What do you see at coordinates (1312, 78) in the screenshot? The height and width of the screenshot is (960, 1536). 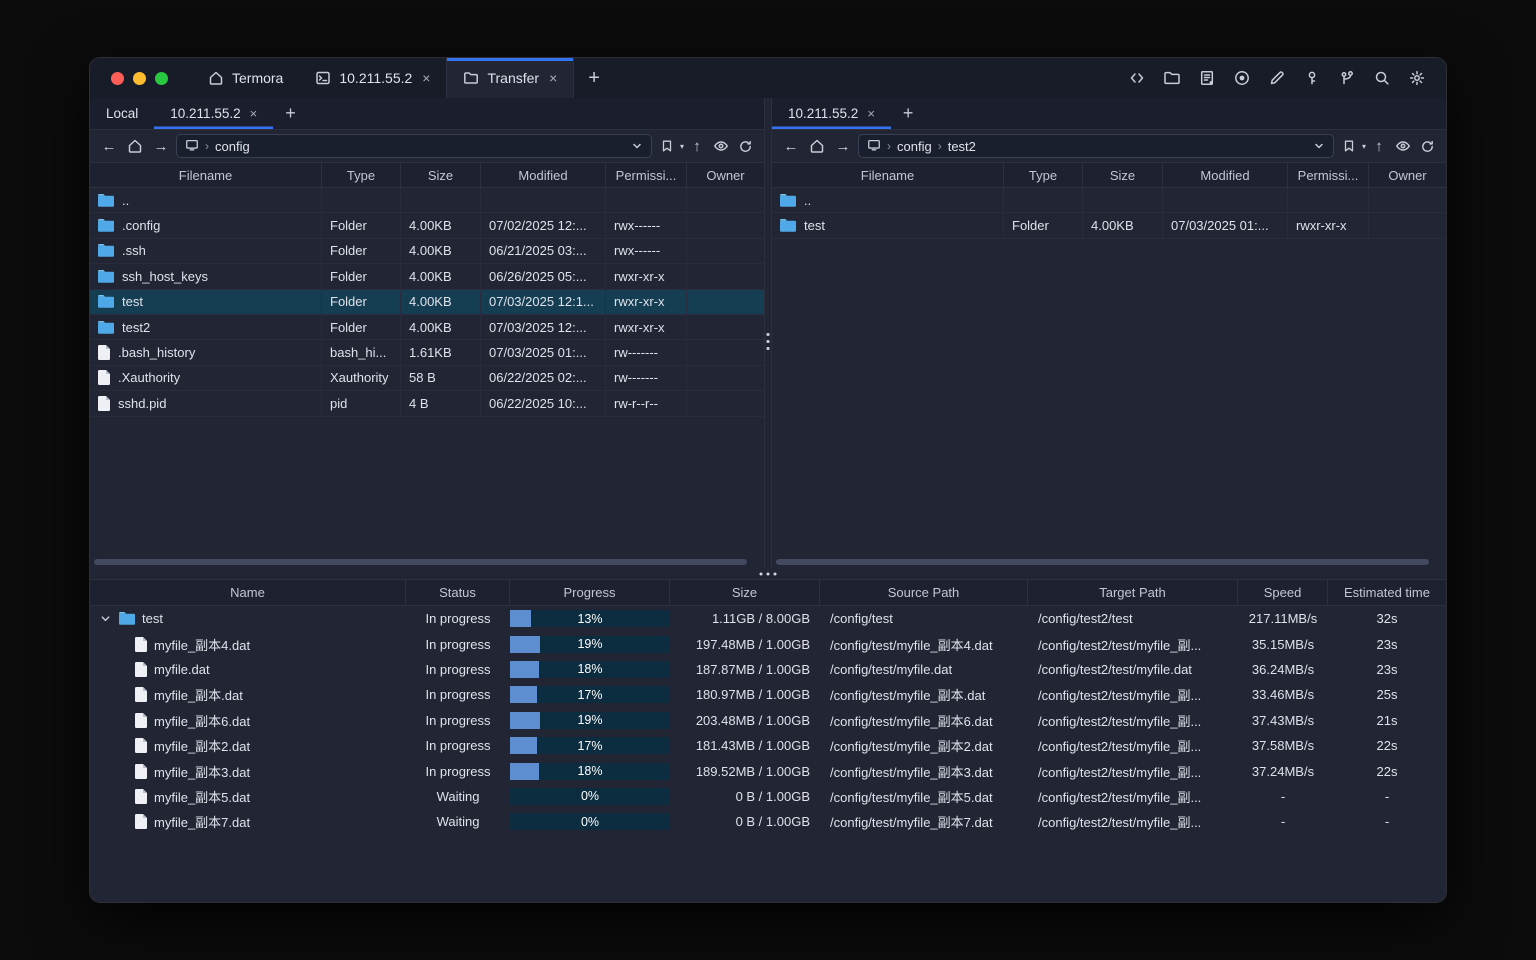 I see `key-icon` at bounding box center [1312, 78].